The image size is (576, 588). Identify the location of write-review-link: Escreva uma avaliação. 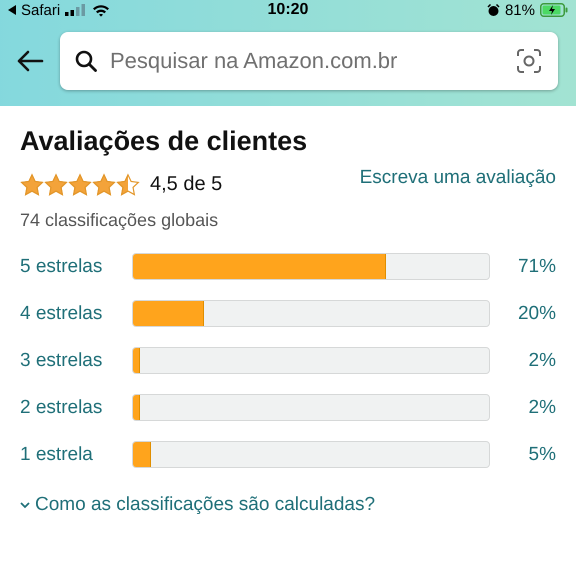
(458, 178).